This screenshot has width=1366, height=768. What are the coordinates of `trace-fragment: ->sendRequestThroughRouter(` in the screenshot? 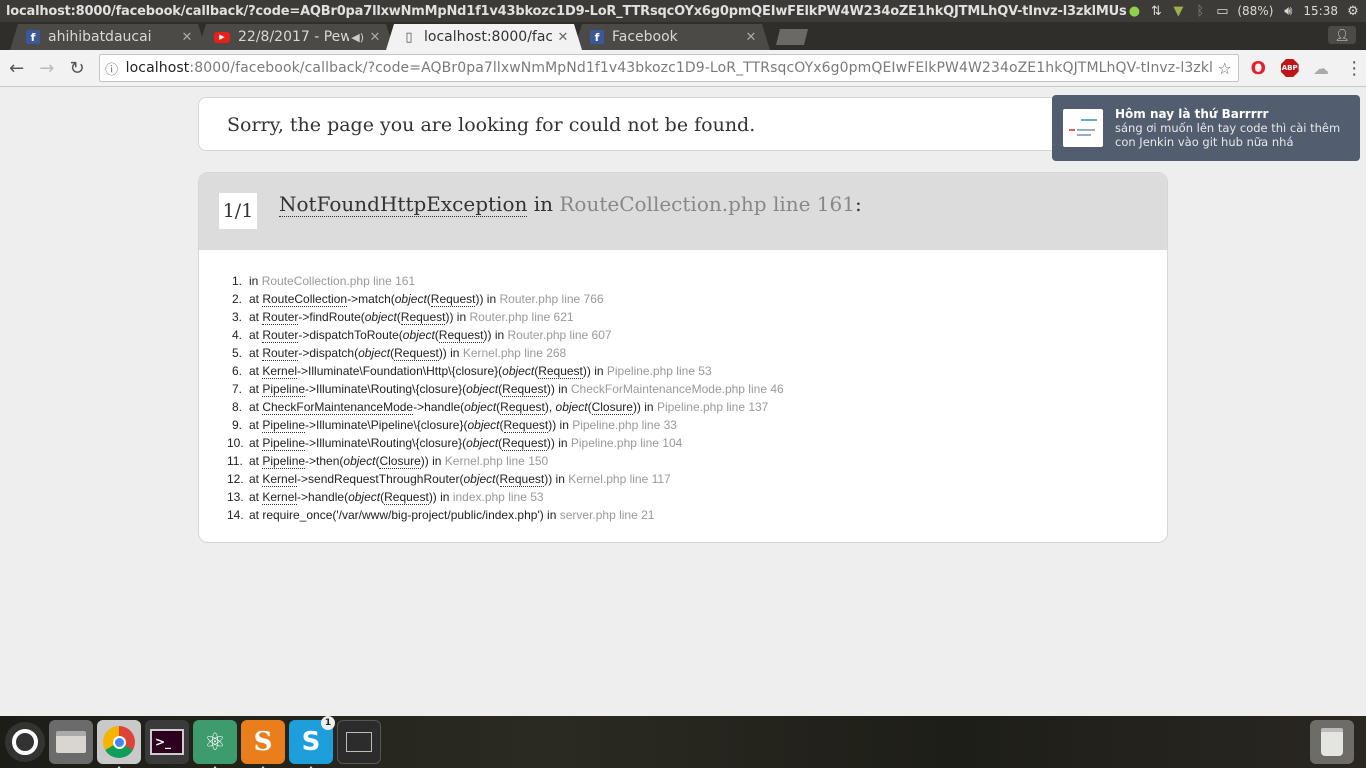 It's located at (380, 479).